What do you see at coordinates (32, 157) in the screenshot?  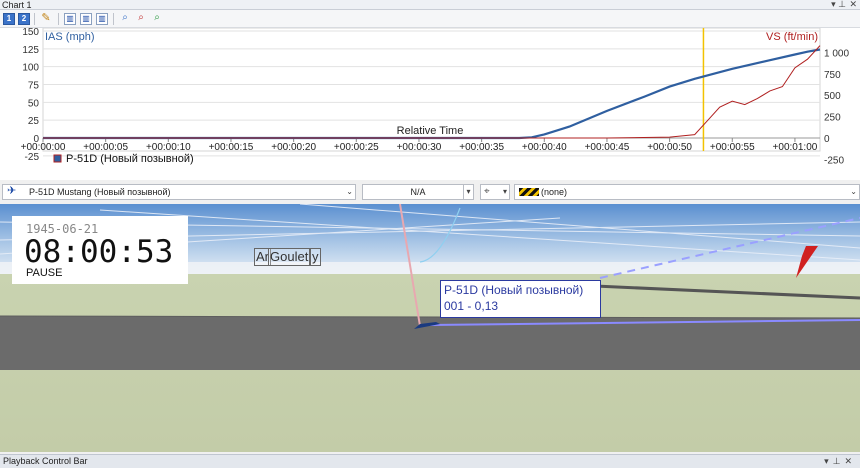 I see `left-tick-label: -25` at bounding box center [32, 157].